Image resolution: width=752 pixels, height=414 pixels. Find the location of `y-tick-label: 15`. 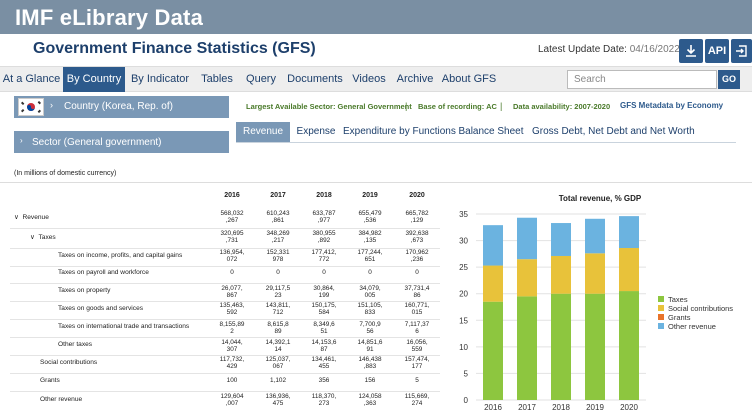

y-tick-label: 15 is located at coordinates (463, 320).